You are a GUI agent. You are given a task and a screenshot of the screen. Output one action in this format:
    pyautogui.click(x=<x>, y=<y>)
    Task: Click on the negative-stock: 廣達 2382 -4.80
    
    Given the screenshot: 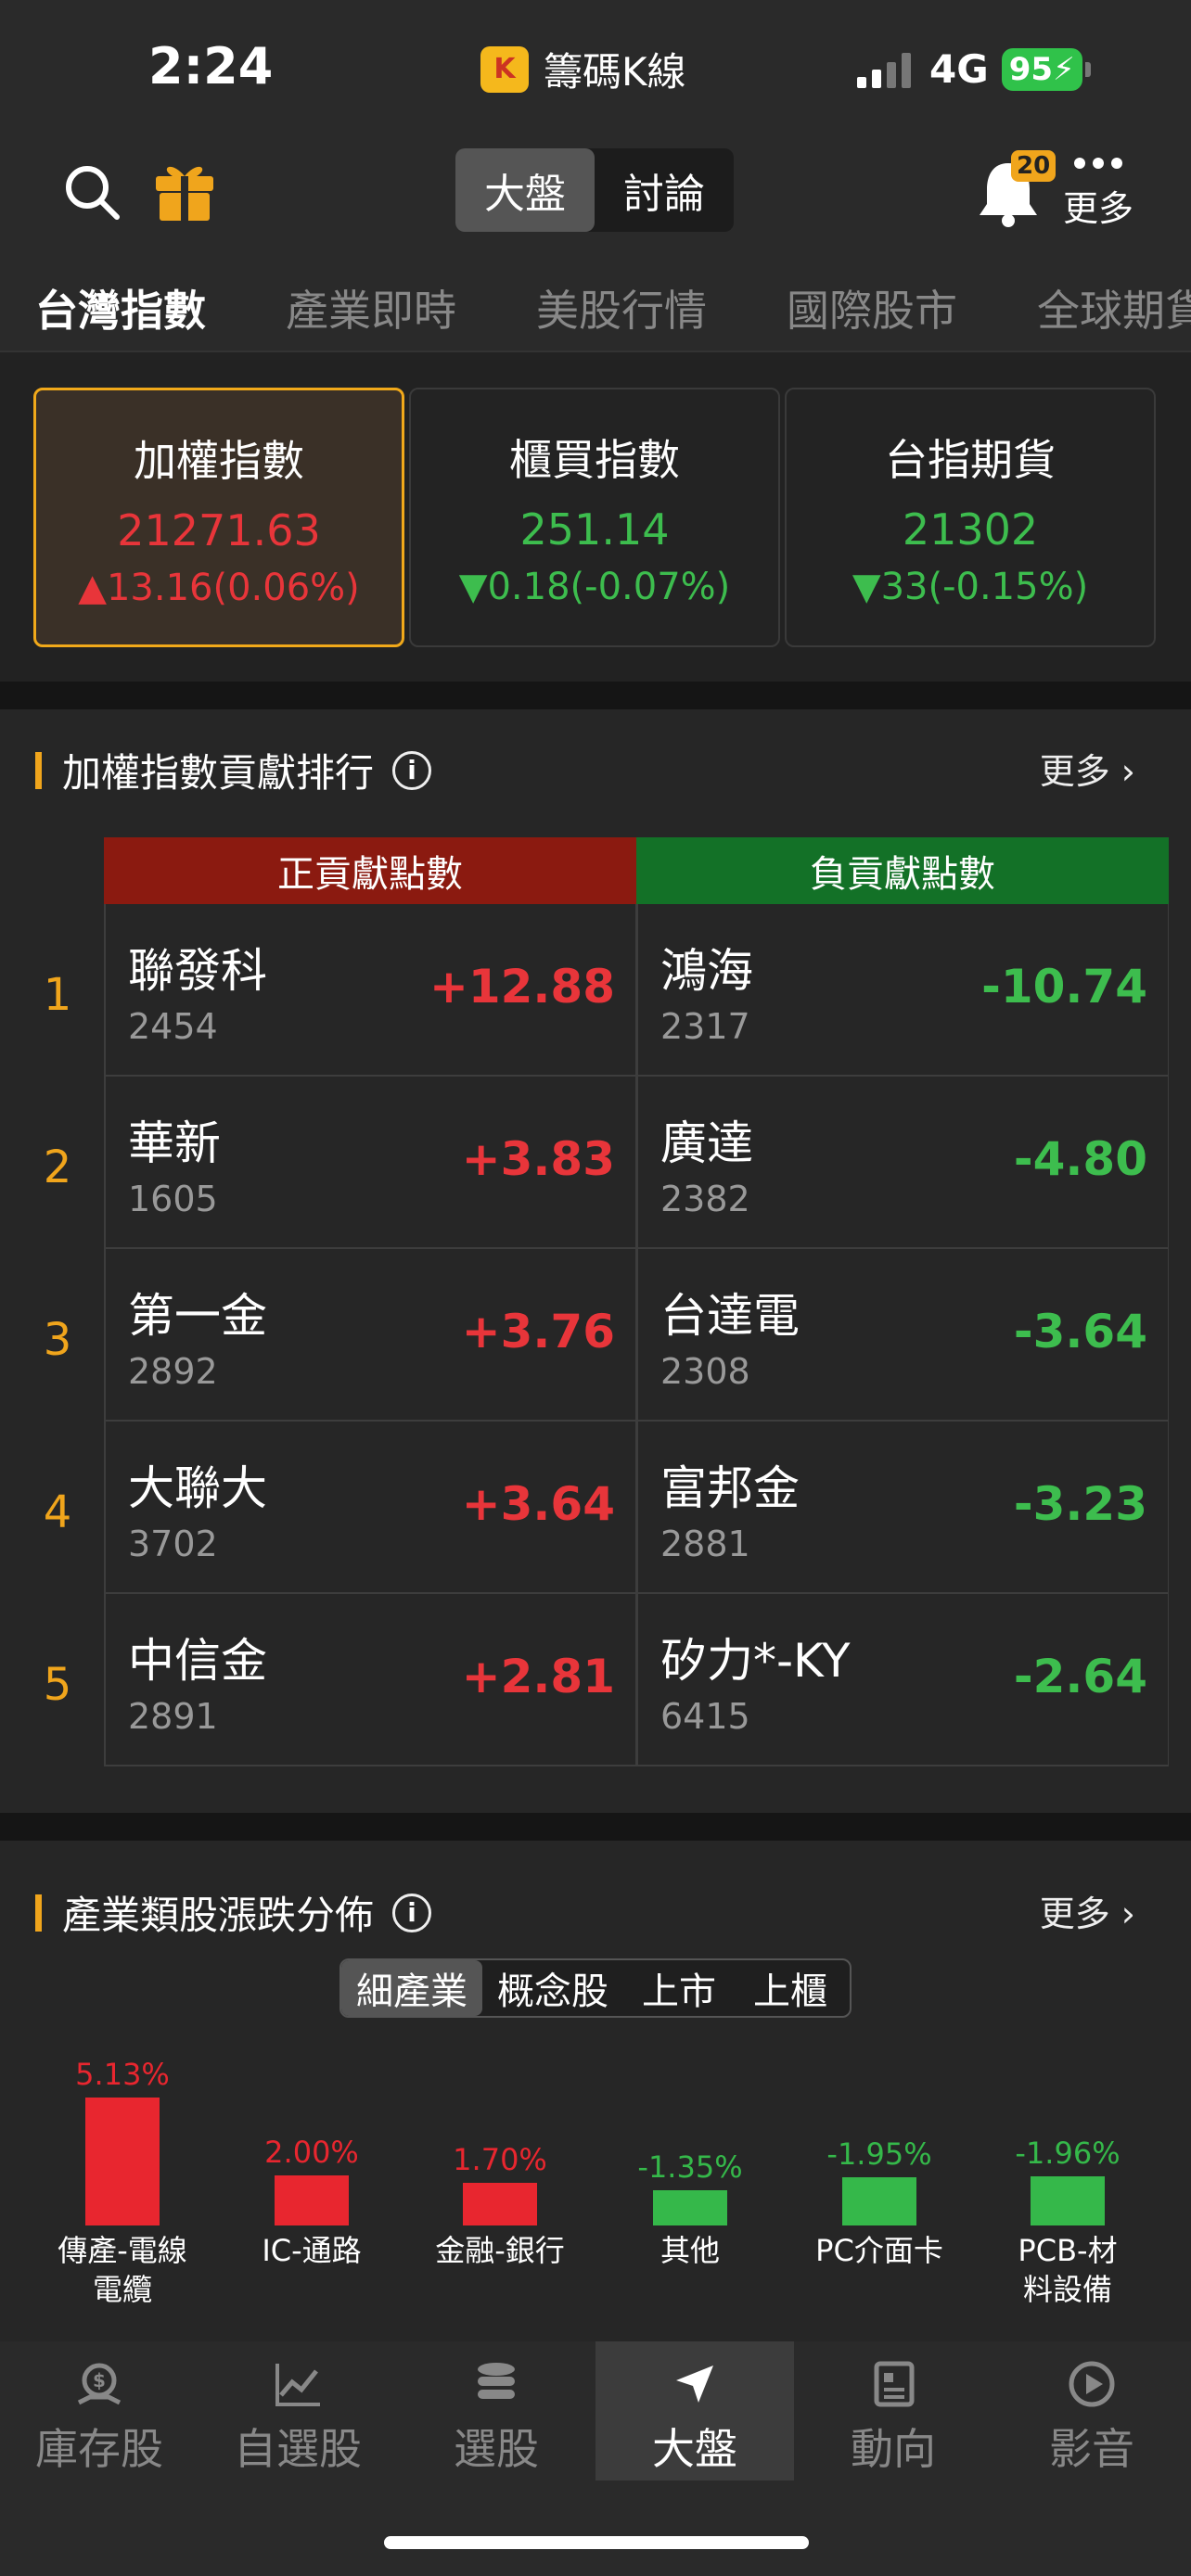 What is the action you would take?
    pyautogui.click(x=903, y=1162)
    